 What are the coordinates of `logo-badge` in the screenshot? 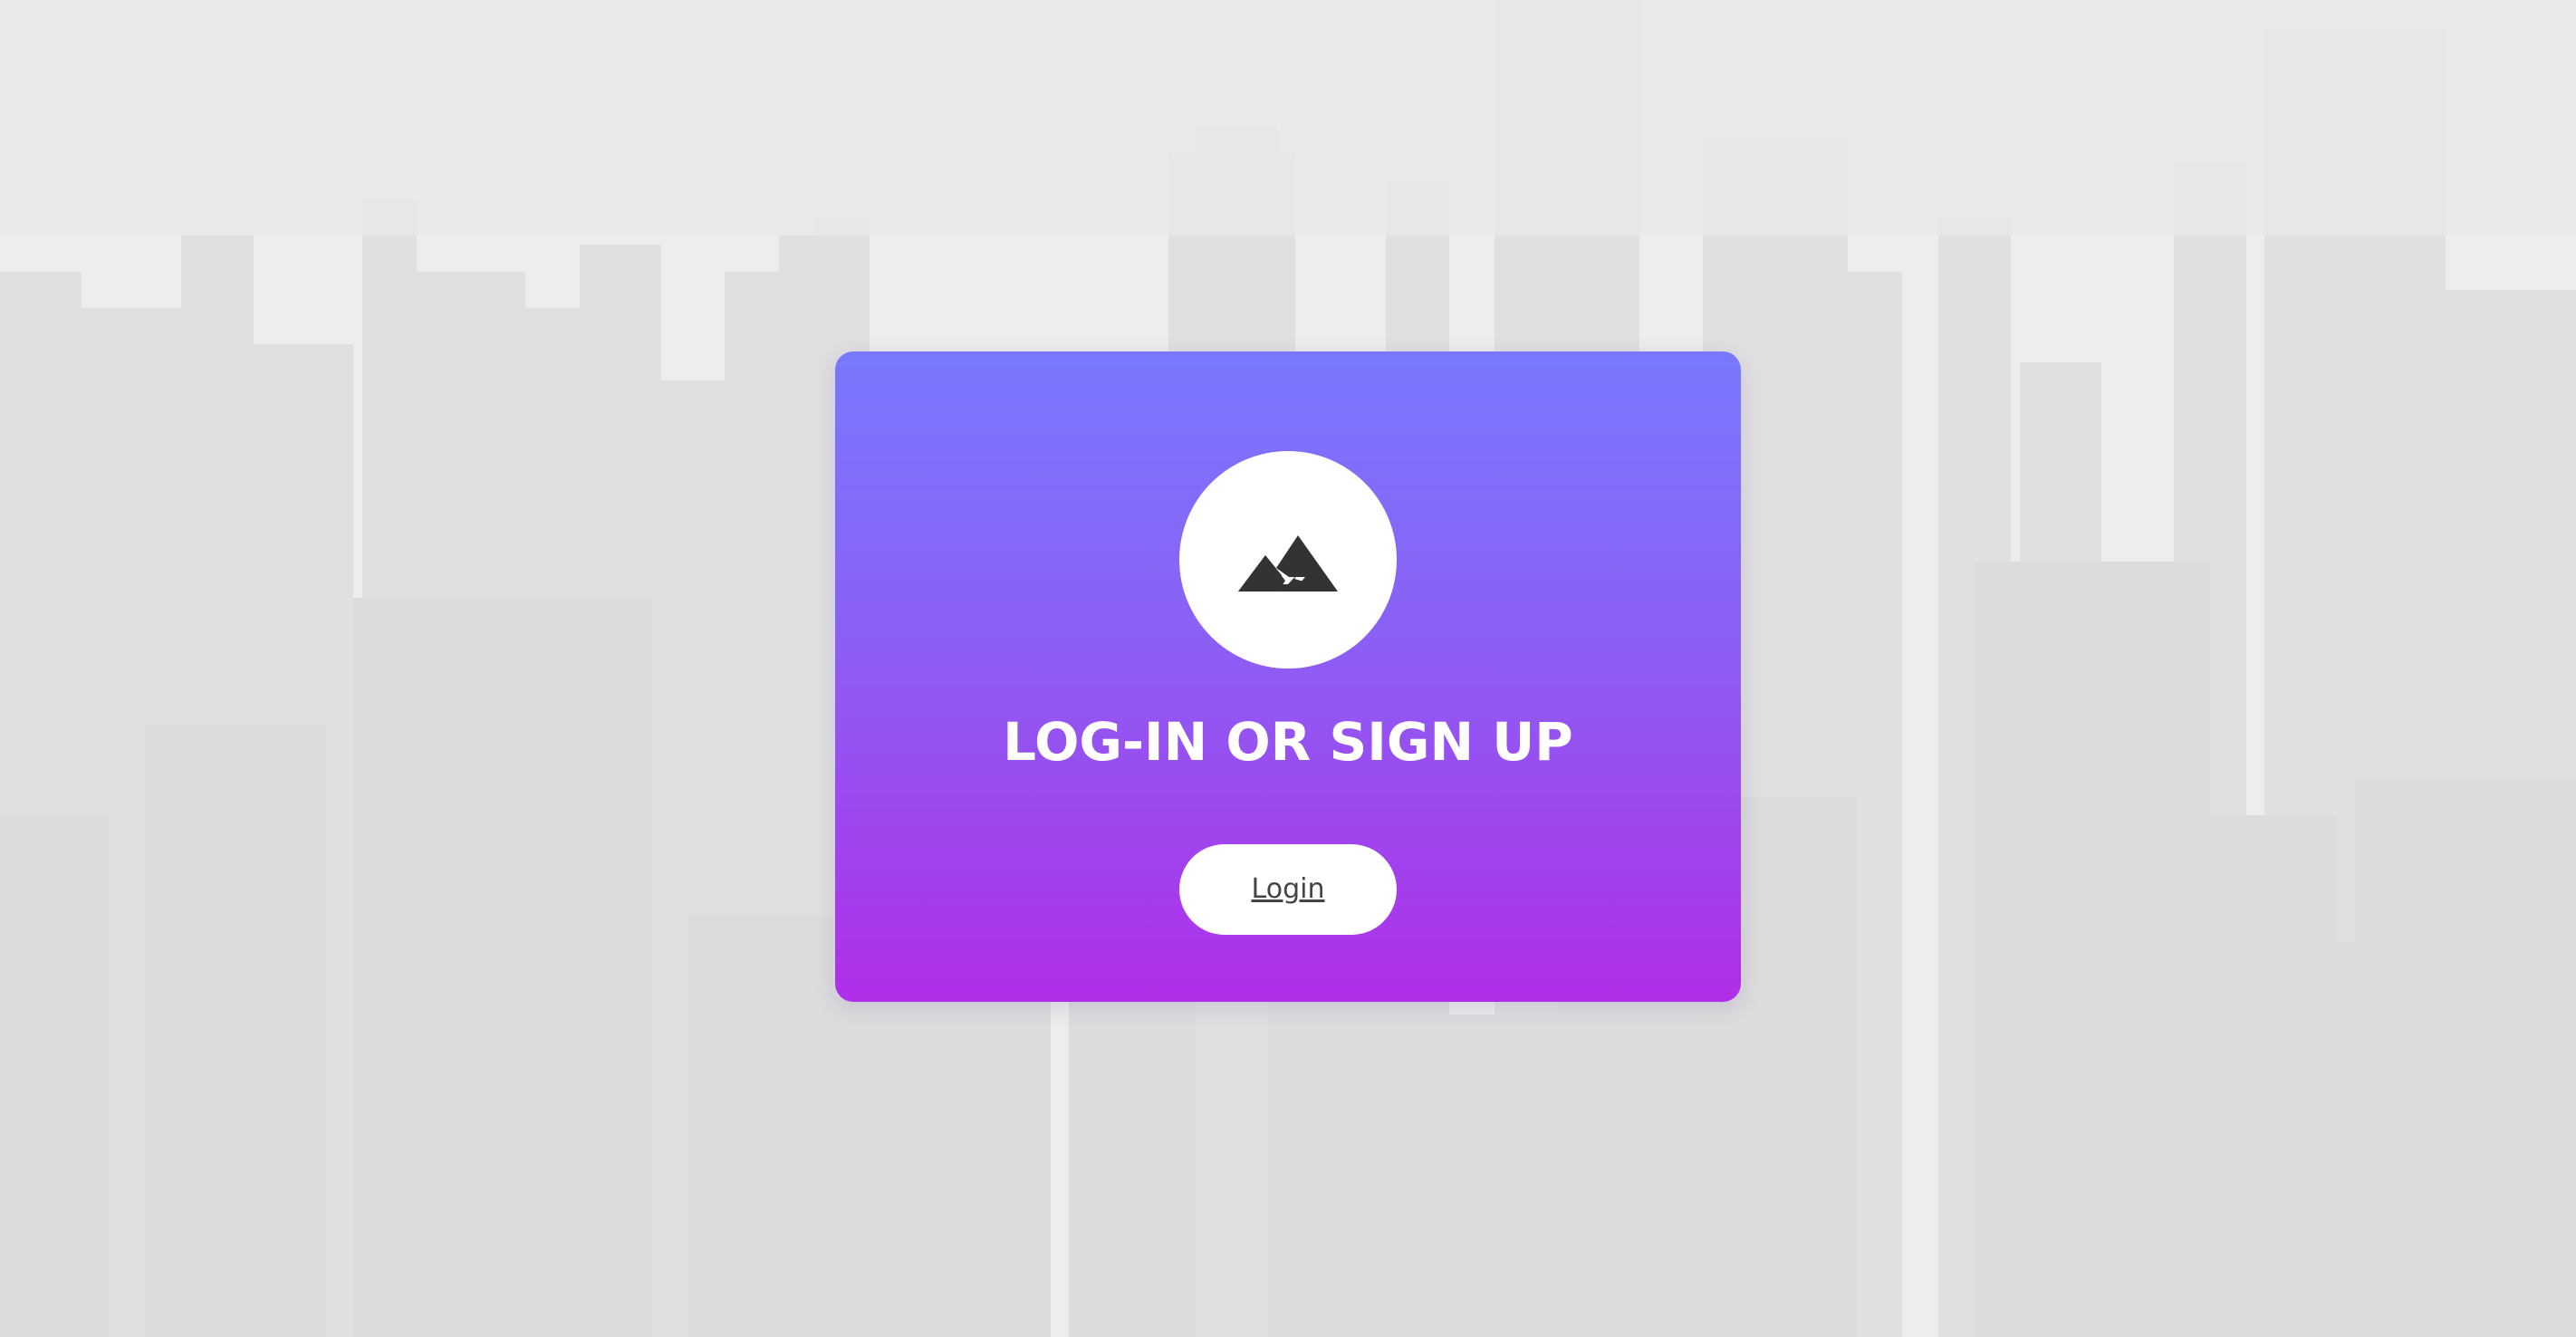 It's located at (1288, 559).